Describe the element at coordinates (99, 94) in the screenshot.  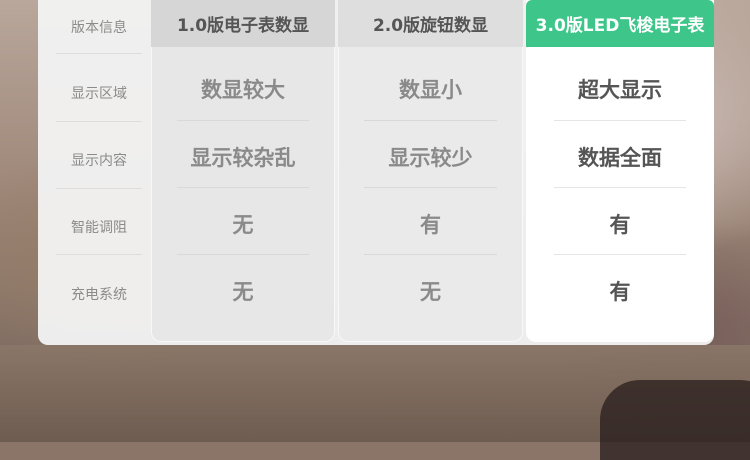
I see `row-label-display-area: 显示区域` at that location.